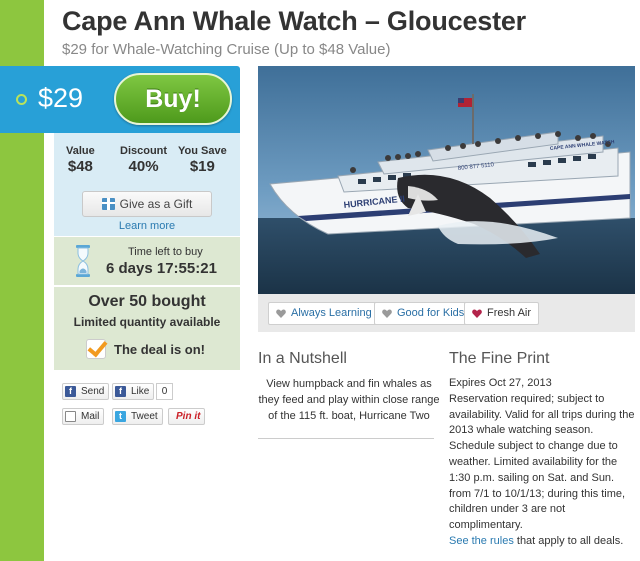 This screenshot has height=561, width=640. I want to click on gift-label: Give as a Gift, so click(156, 204).